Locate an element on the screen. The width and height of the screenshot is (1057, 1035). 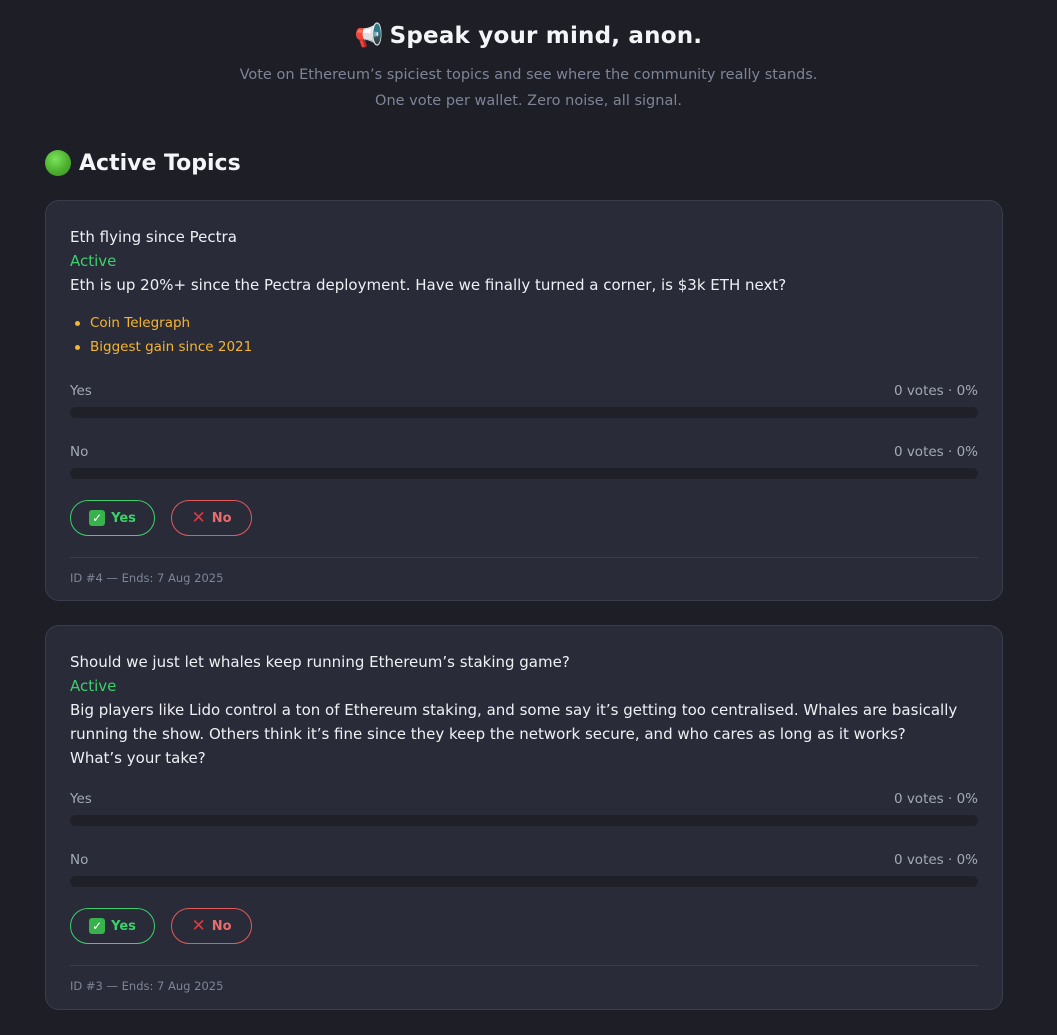
topic-description-line: What’s your take? is located at coordinates (138, 758).